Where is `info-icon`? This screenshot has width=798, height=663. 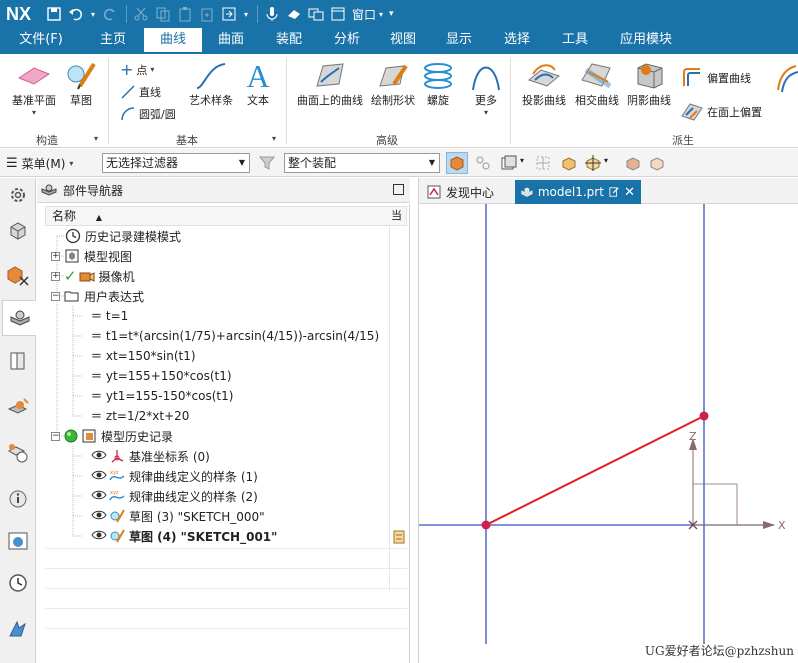
info-icon is located at coordinates (18, 499).